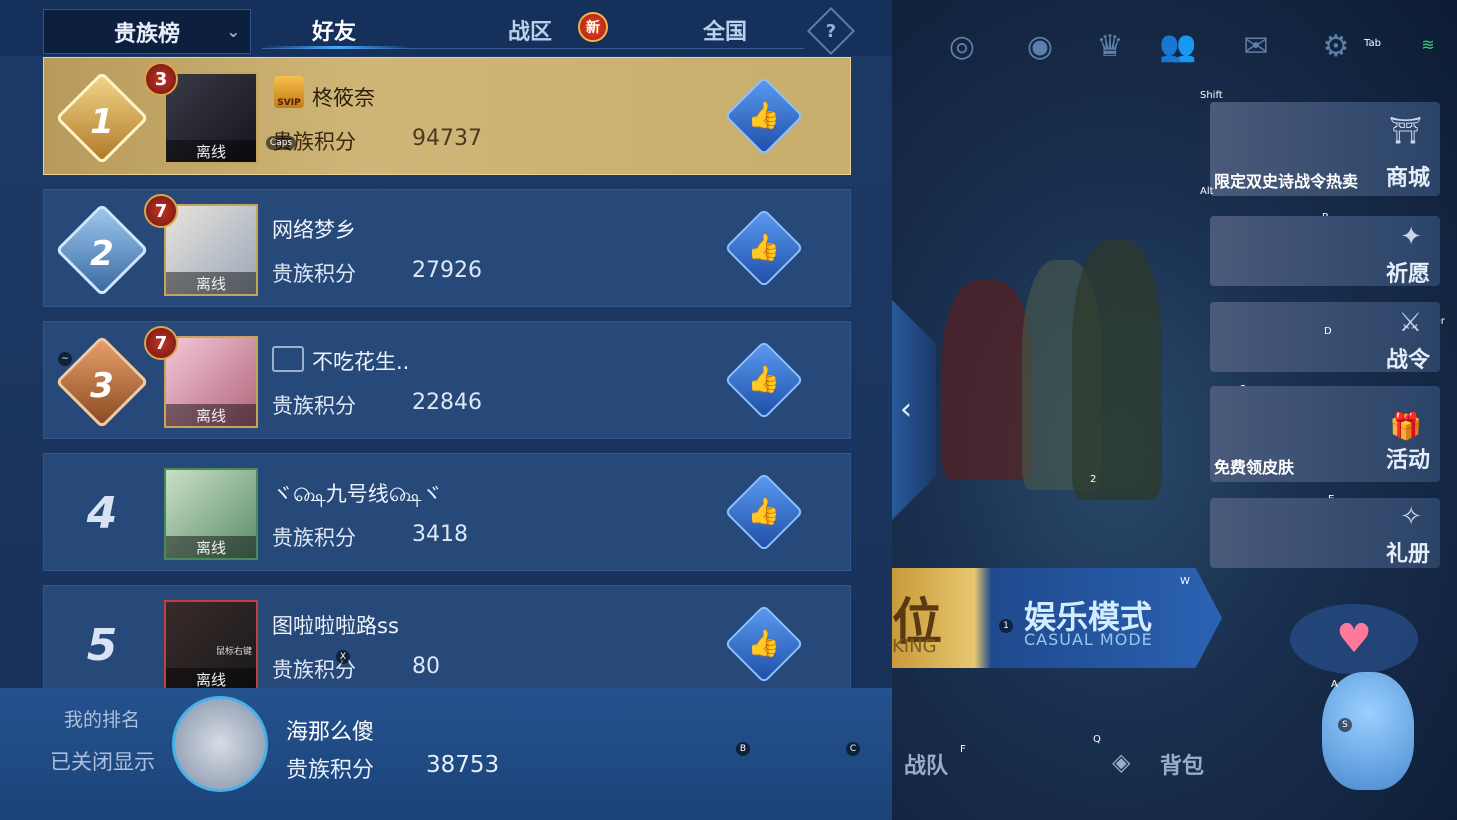 The height and width of the screenshot is (820, 1457). Describe the element at coordinates (962, 46) in the screenshot. I see `target-icon: ◎` at that location.